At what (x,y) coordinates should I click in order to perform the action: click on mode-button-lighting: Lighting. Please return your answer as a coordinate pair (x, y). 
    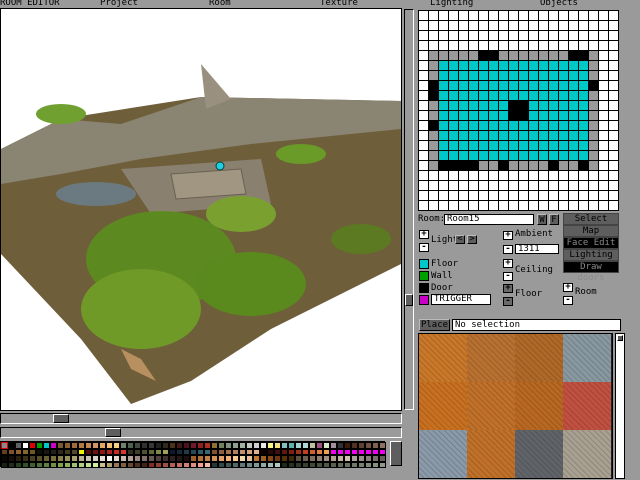
    Looking at the image, I should click on (591, 255).